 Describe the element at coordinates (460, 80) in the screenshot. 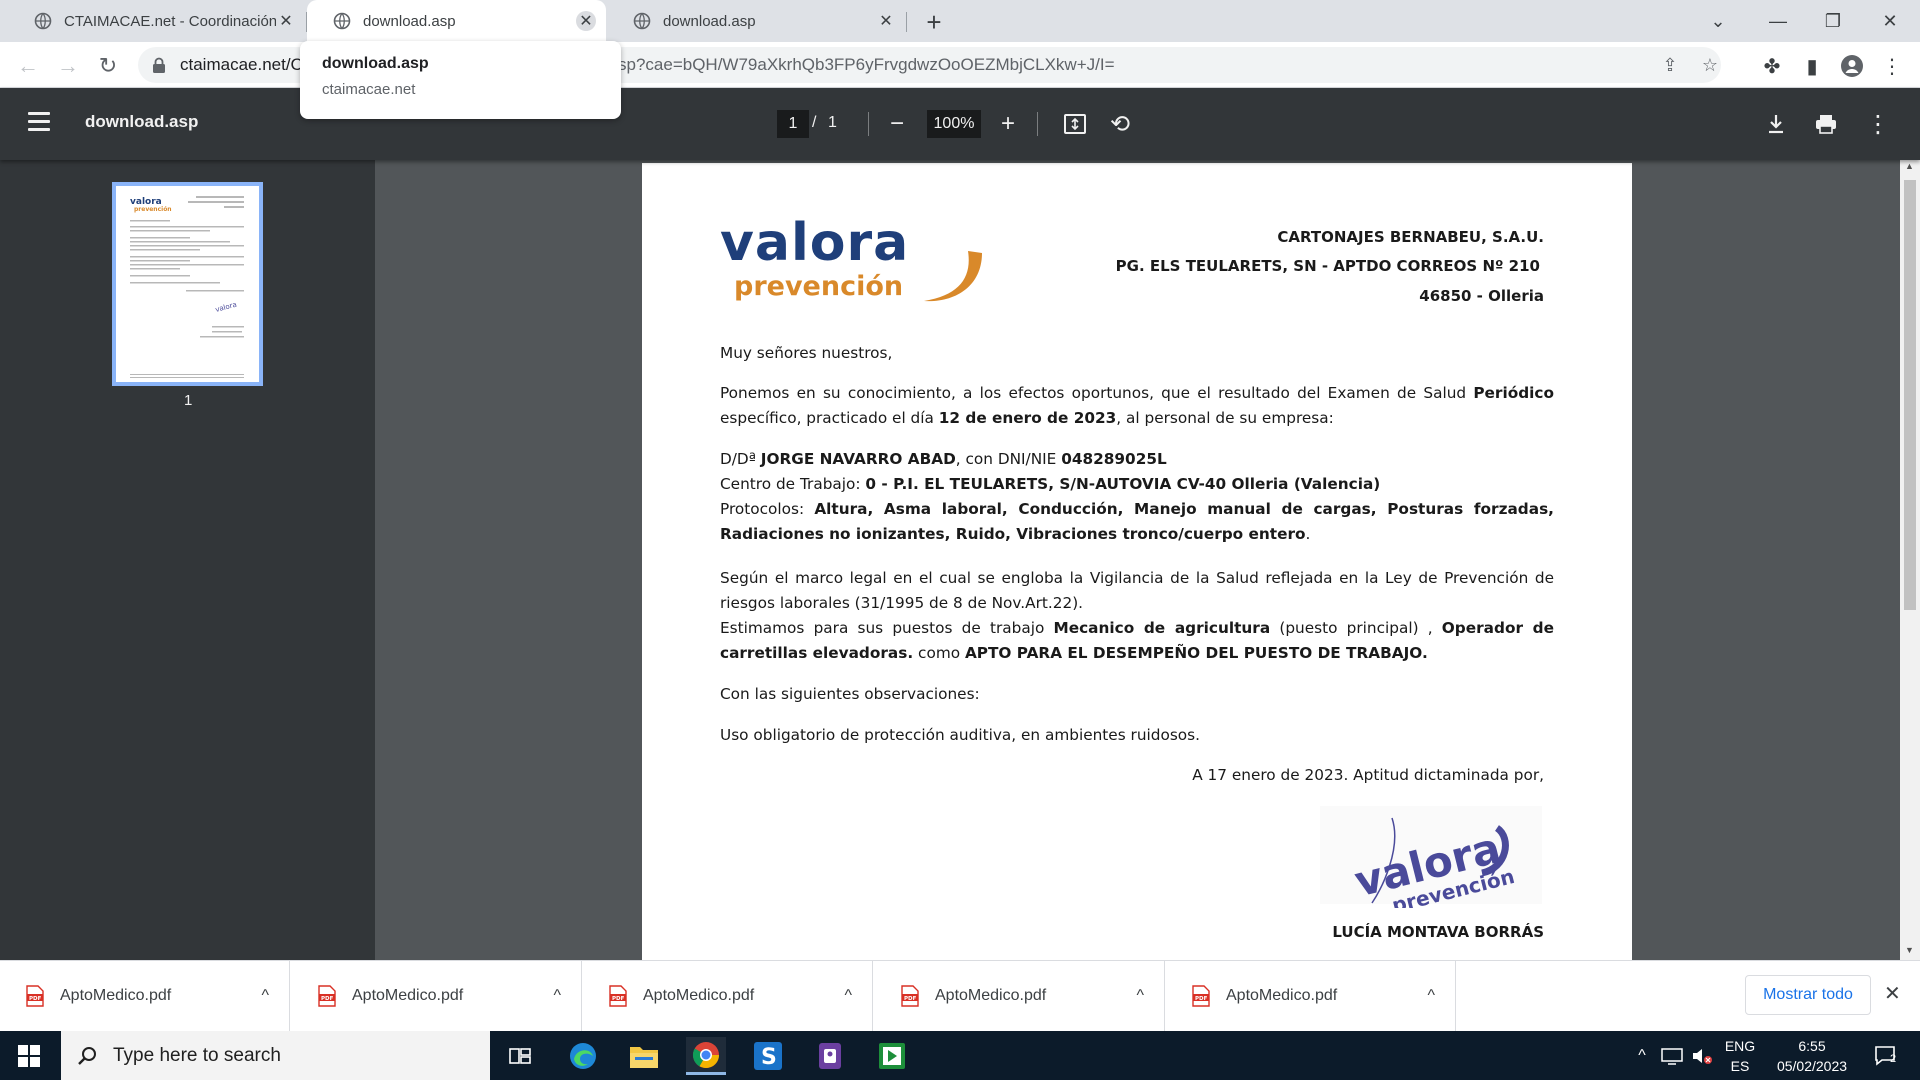

I see `tab-hover-card: download.asp ctaimacae.net` at that location.